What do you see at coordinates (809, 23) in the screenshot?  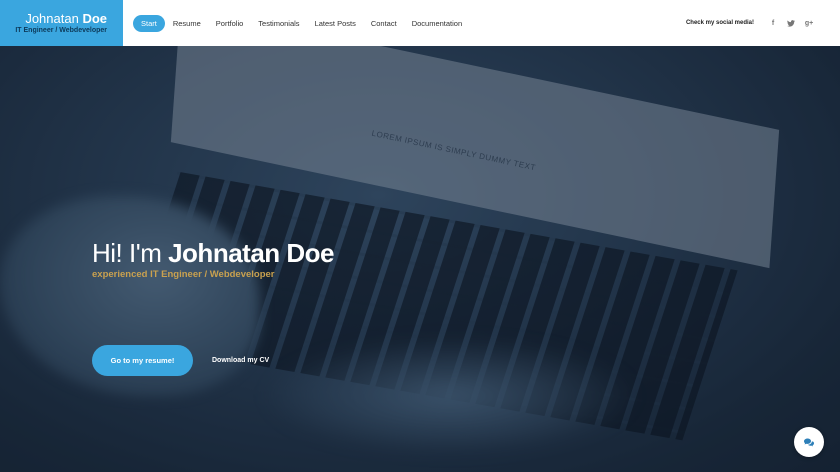 I see `google-plus-icon: g+` at bounding box center [809, 23].